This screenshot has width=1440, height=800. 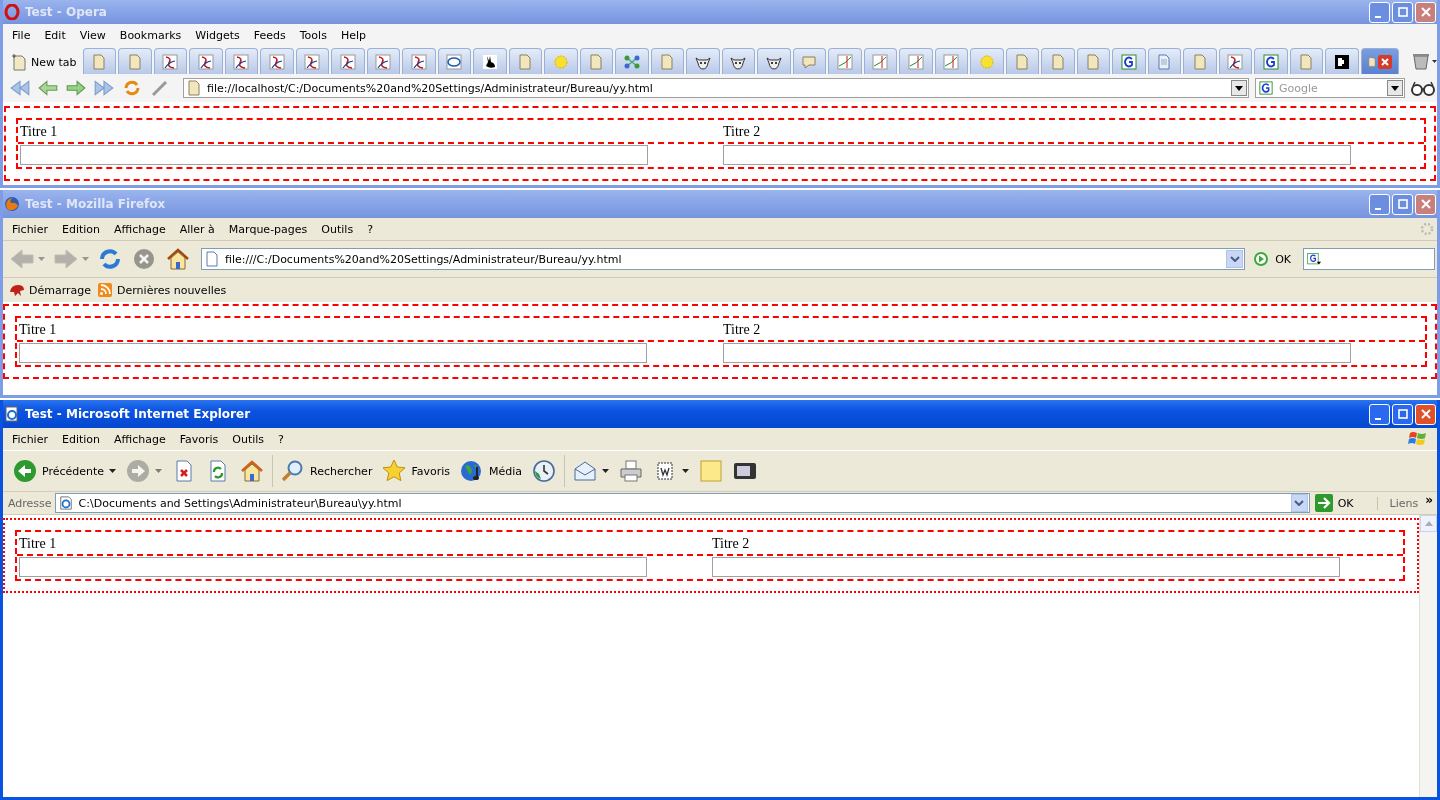 I want to click on address-field: file://localhost/C:/Documents%20and%20Settings/Administrateur/Bureau/yy.html, so click(x=716, y=88).